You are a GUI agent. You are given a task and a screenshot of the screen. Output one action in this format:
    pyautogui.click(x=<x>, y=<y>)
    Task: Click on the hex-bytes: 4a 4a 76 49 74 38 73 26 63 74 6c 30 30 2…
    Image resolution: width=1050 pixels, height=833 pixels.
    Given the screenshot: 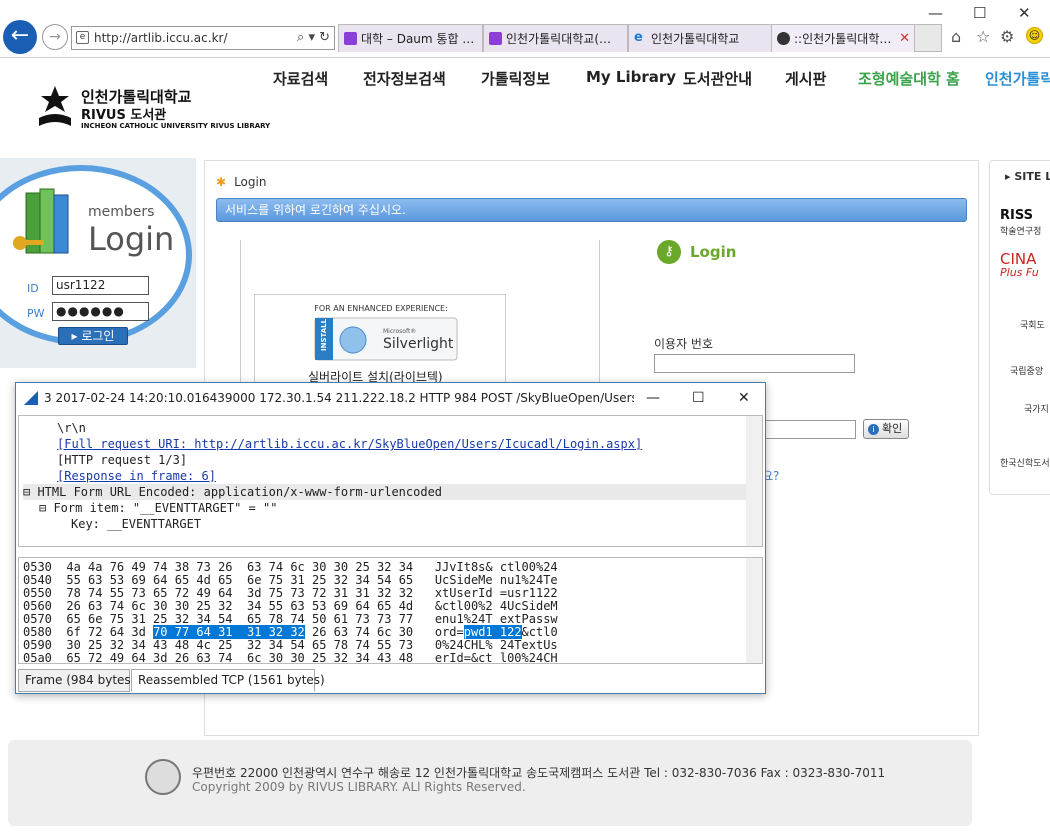 What is the action you would take?
    pyautogui.click(x=240, y=567)
    